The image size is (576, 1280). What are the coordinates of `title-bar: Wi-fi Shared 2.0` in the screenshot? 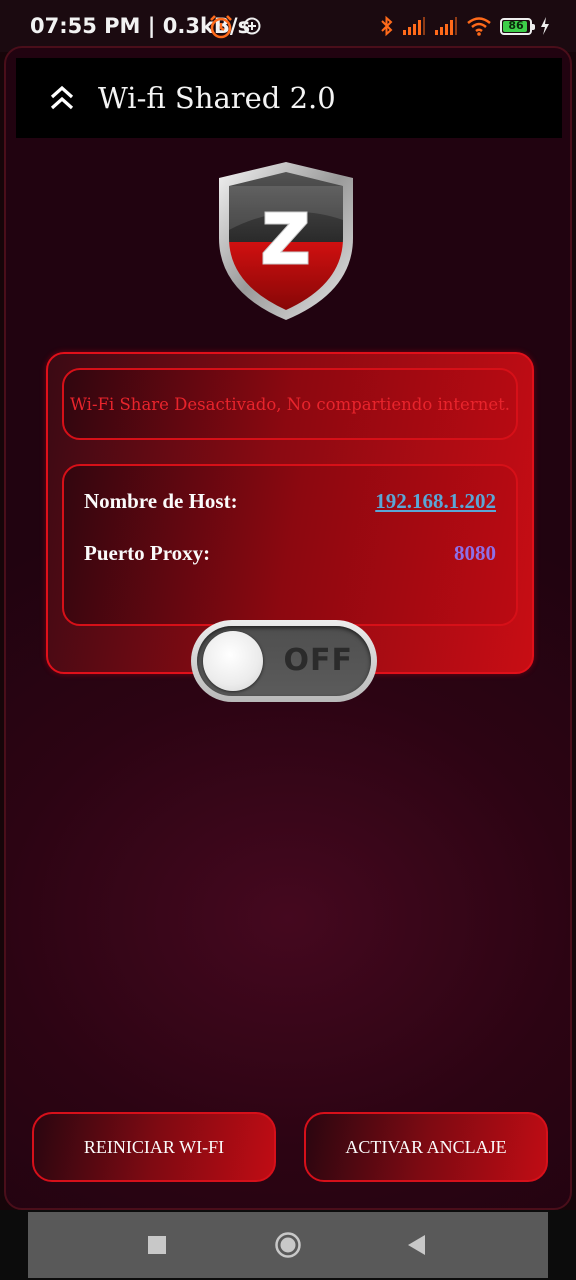 It's located at (289, 98).